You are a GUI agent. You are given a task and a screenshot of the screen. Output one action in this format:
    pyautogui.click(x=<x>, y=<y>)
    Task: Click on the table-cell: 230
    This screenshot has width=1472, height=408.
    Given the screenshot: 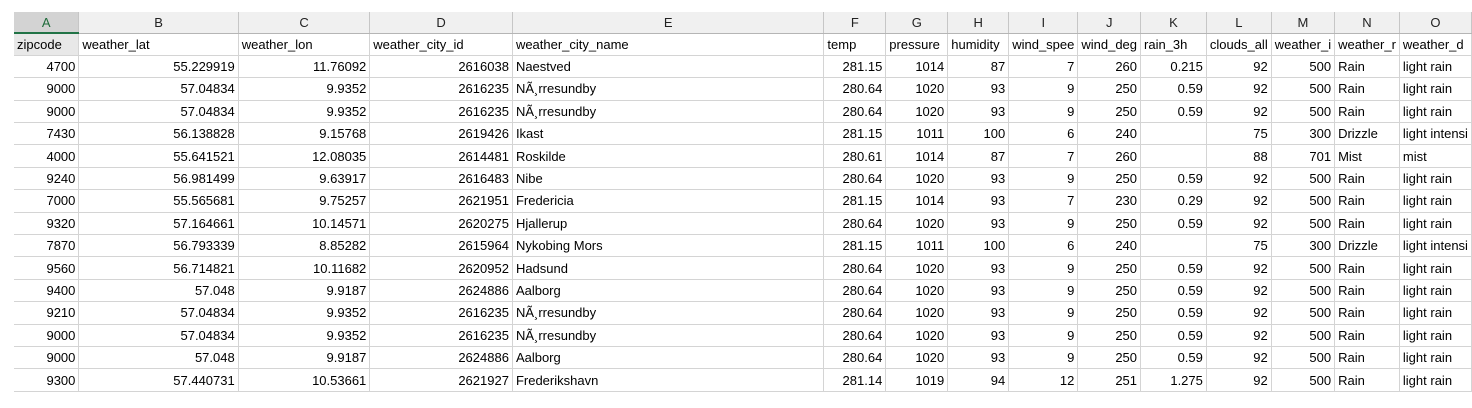 What is the action you would take?
    pyautogui.click(x=1109, y=201)
    